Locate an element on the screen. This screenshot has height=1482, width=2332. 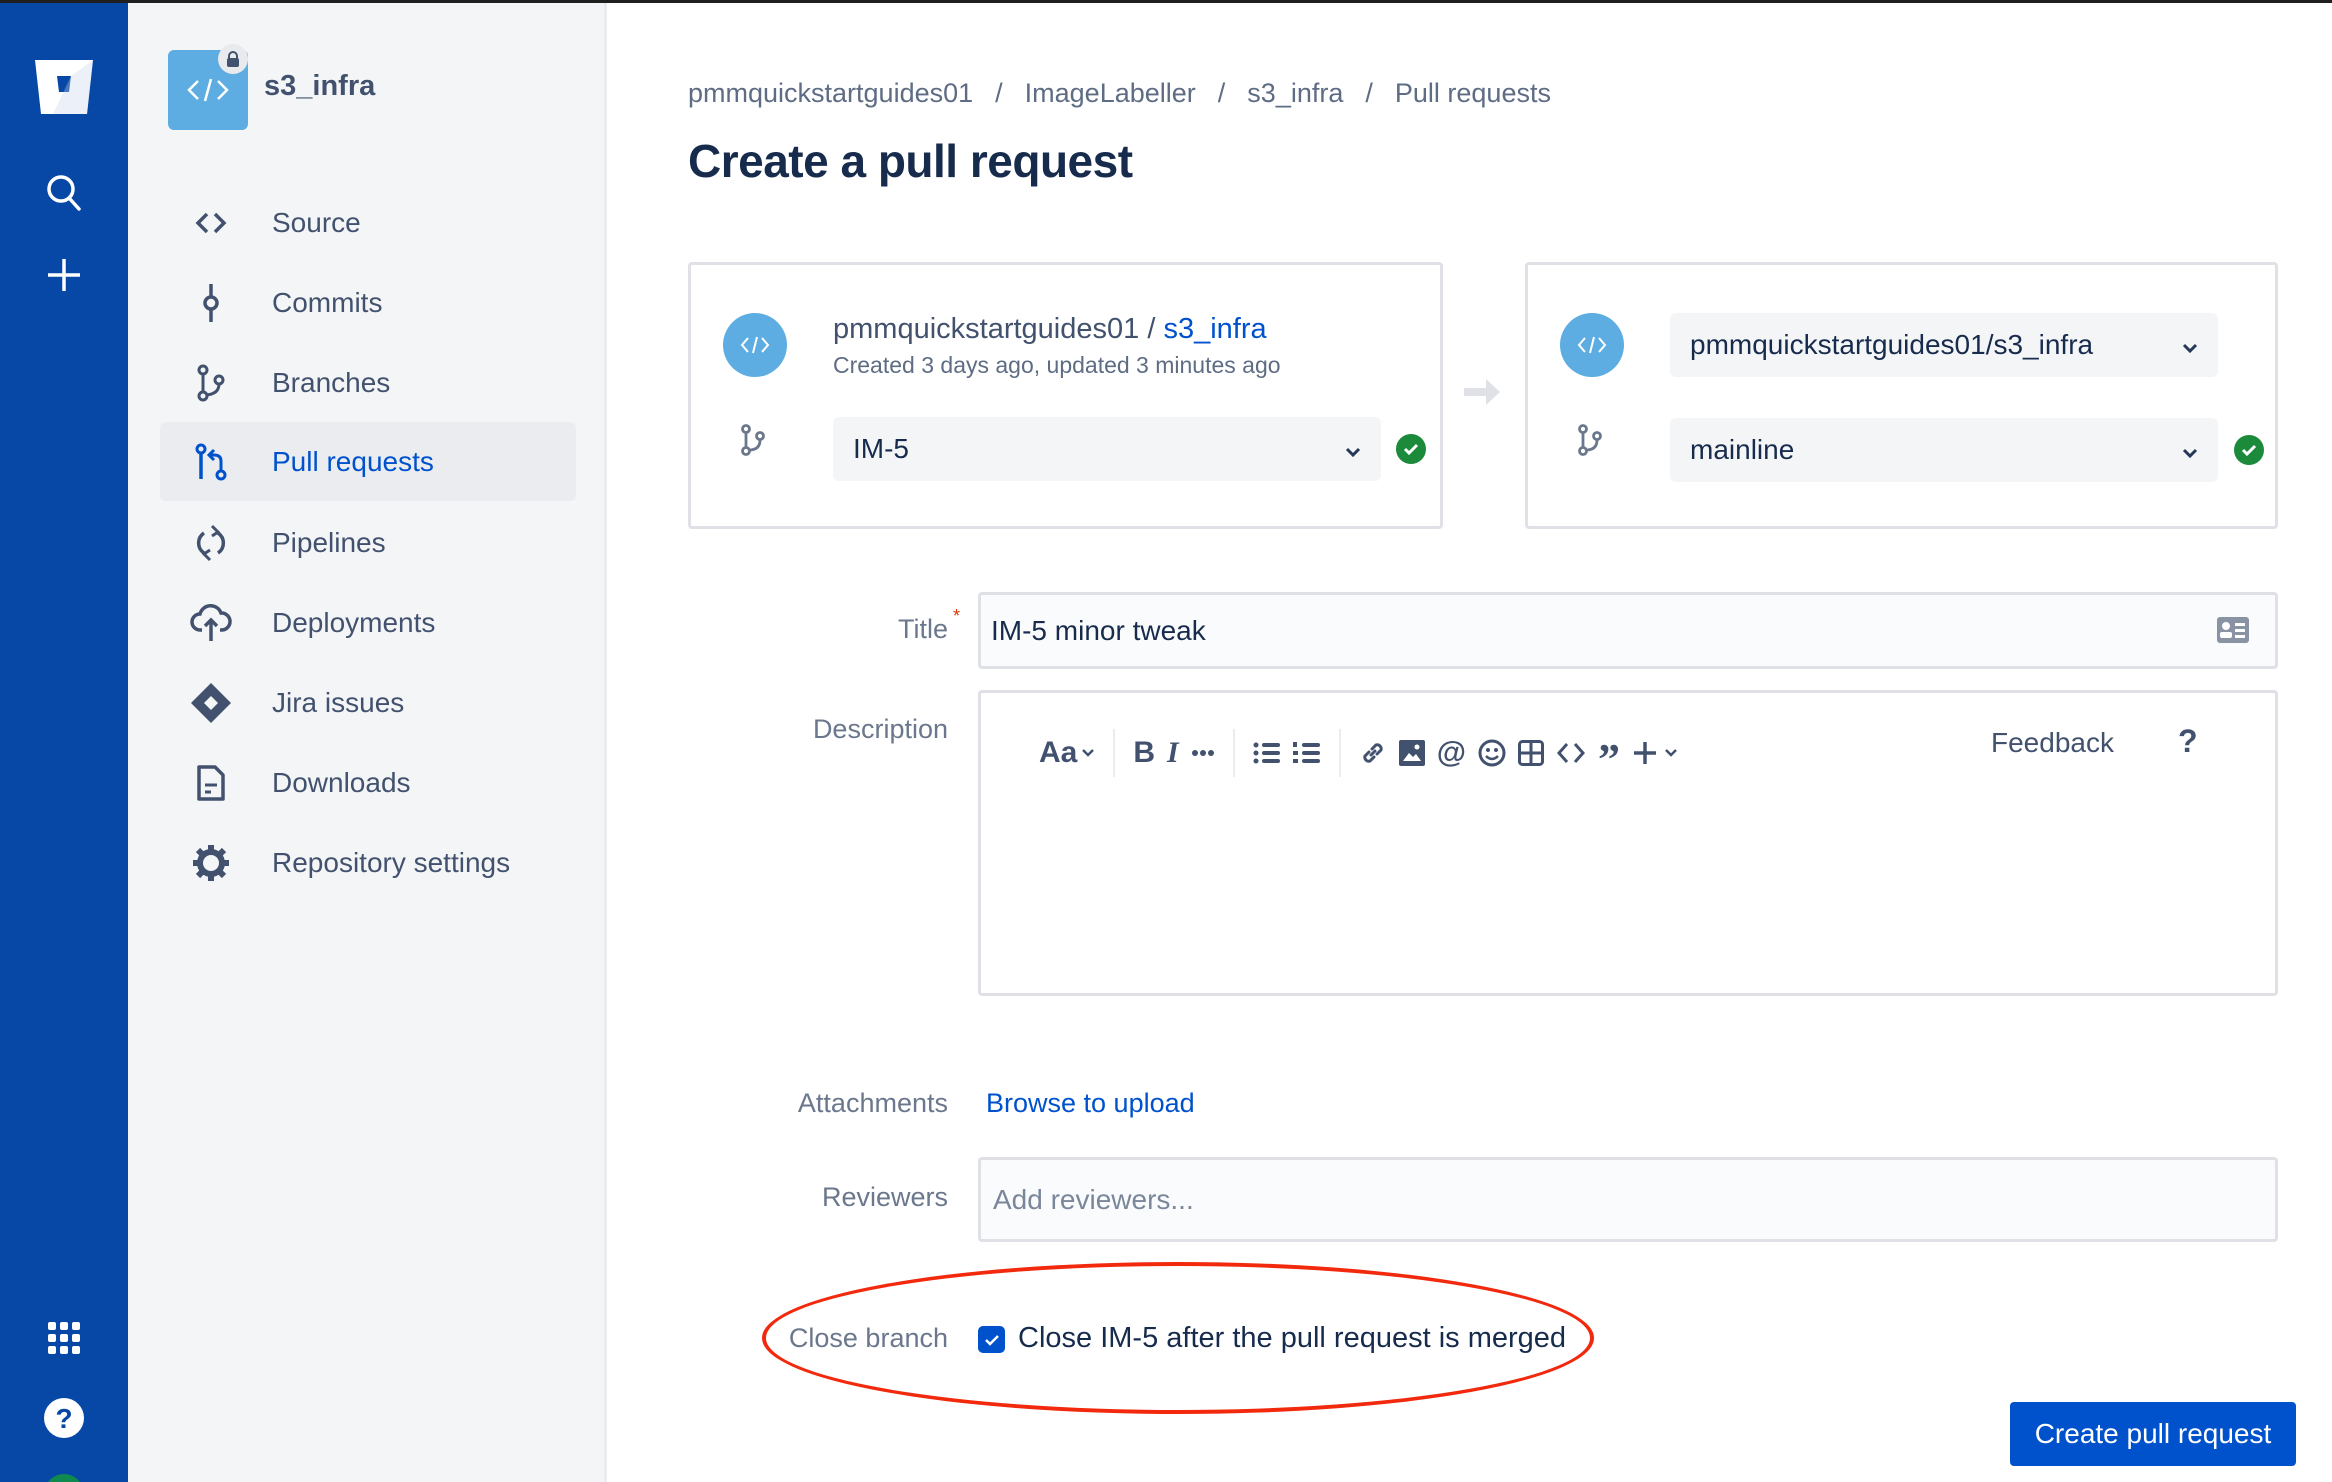
source-repo-icon is located at coordinates (755, 345).